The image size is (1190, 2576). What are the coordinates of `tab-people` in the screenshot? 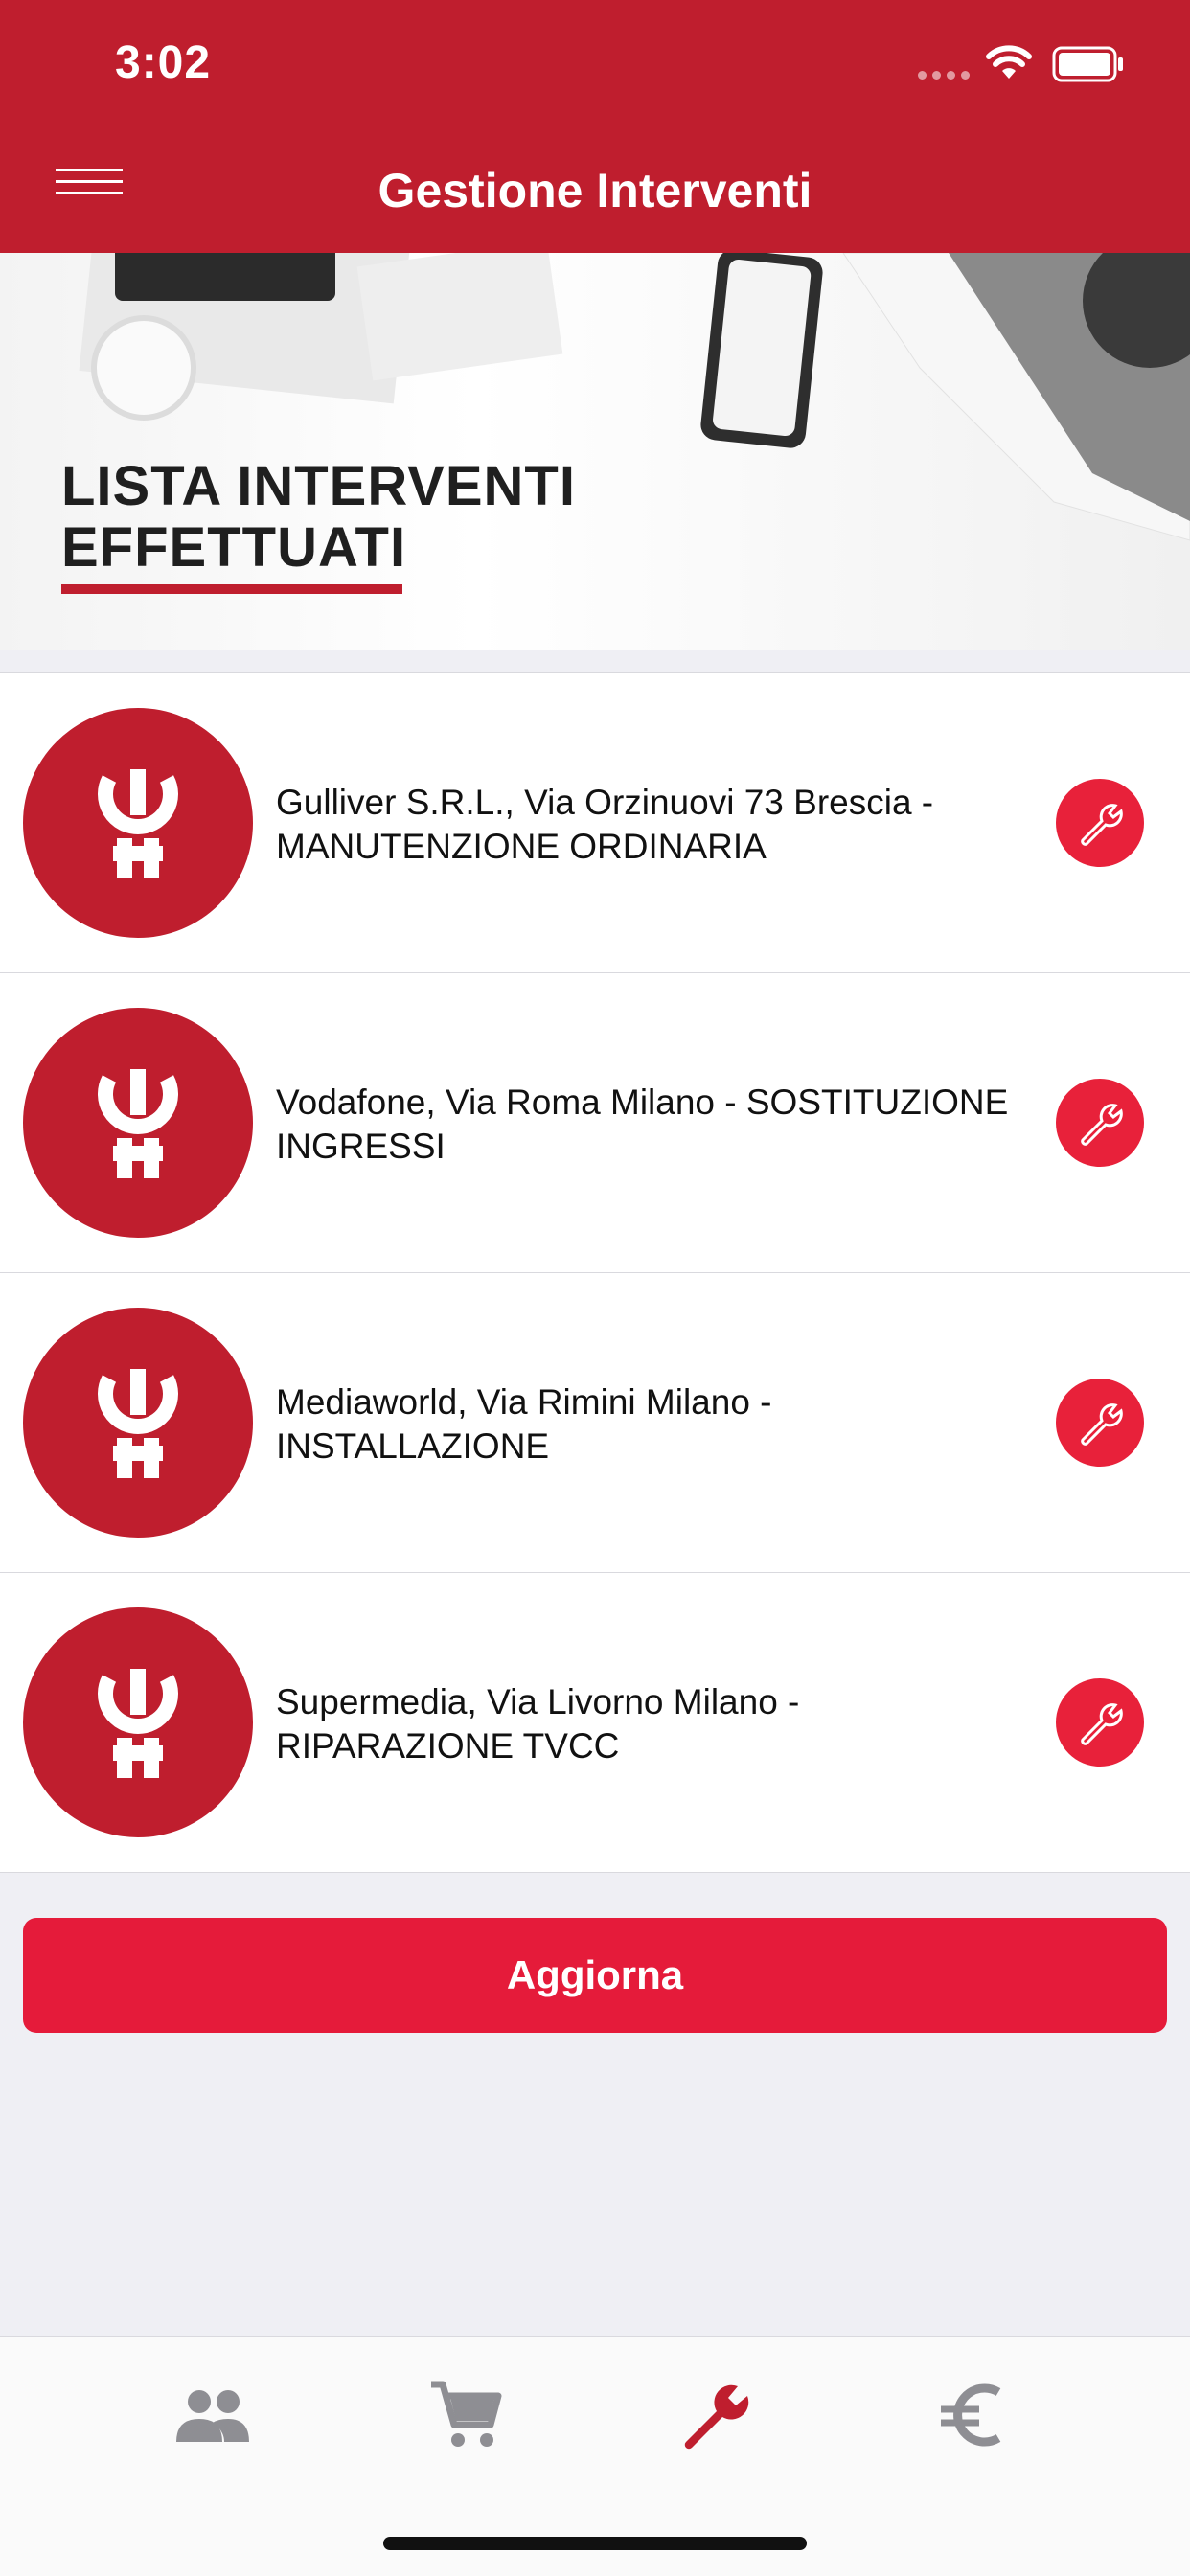 It's located at (213, 2415).